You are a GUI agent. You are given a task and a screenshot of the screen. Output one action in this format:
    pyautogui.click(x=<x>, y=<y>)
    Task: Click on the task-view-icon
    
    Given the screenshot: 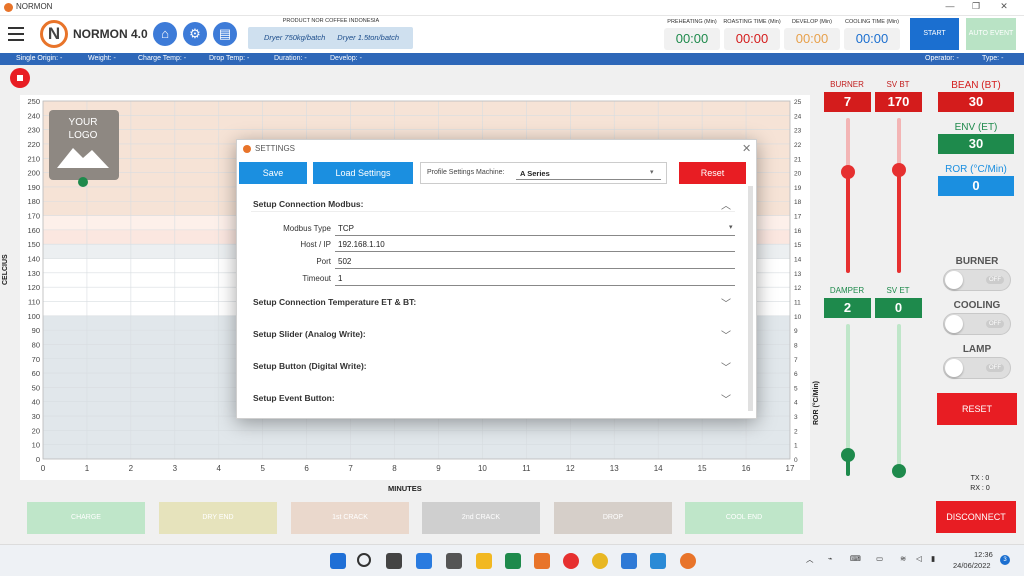 What is the action you would take?
    pyautogui.click(x=394, y=561)
    